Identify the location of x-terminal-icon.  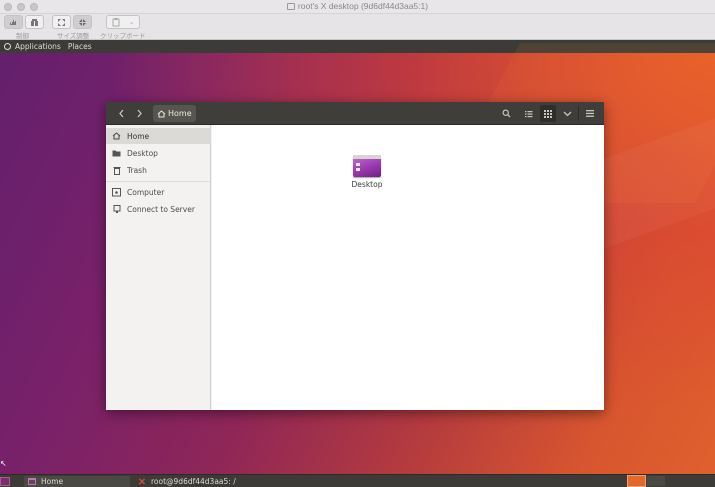
(142, 481).